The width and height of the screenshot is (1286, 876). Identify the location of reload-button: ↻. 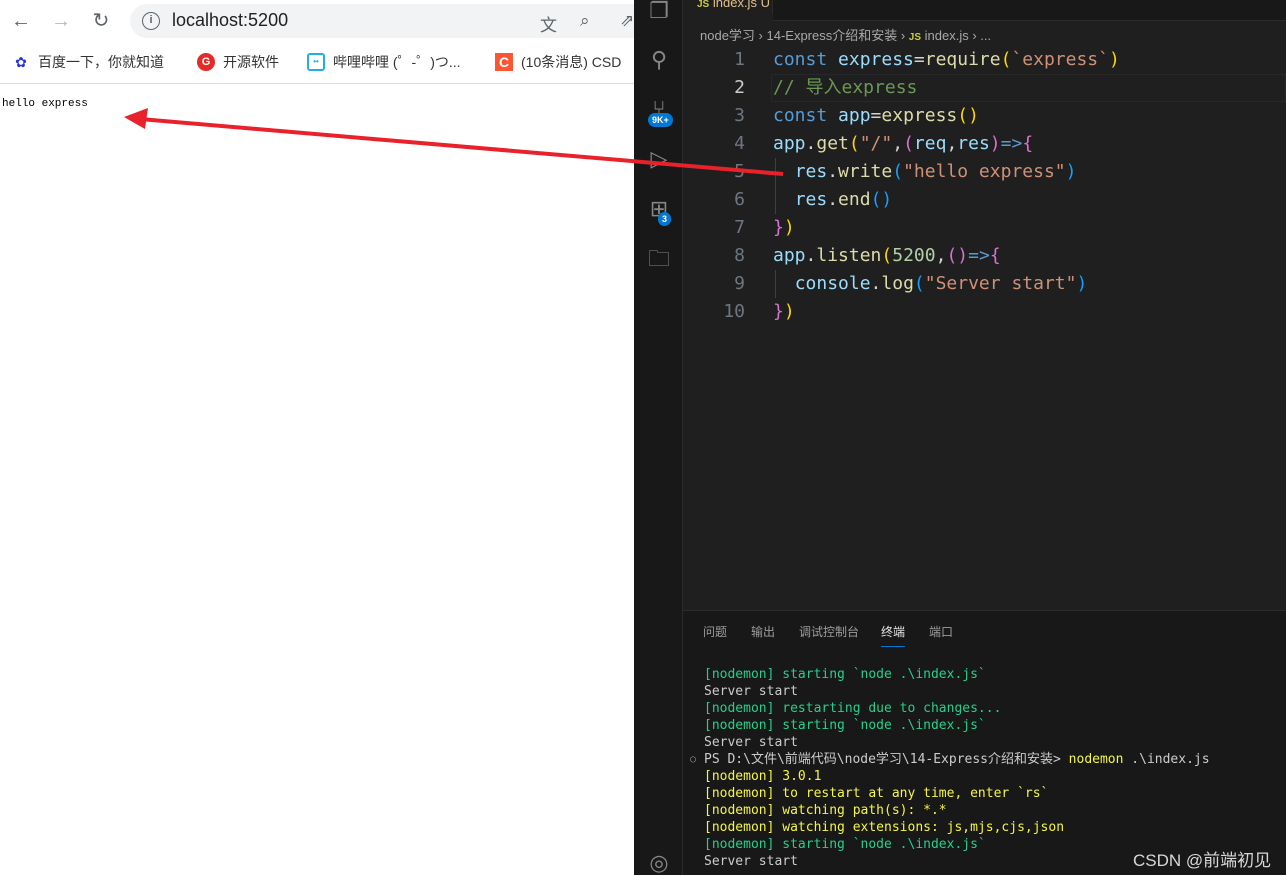
(101, 21).